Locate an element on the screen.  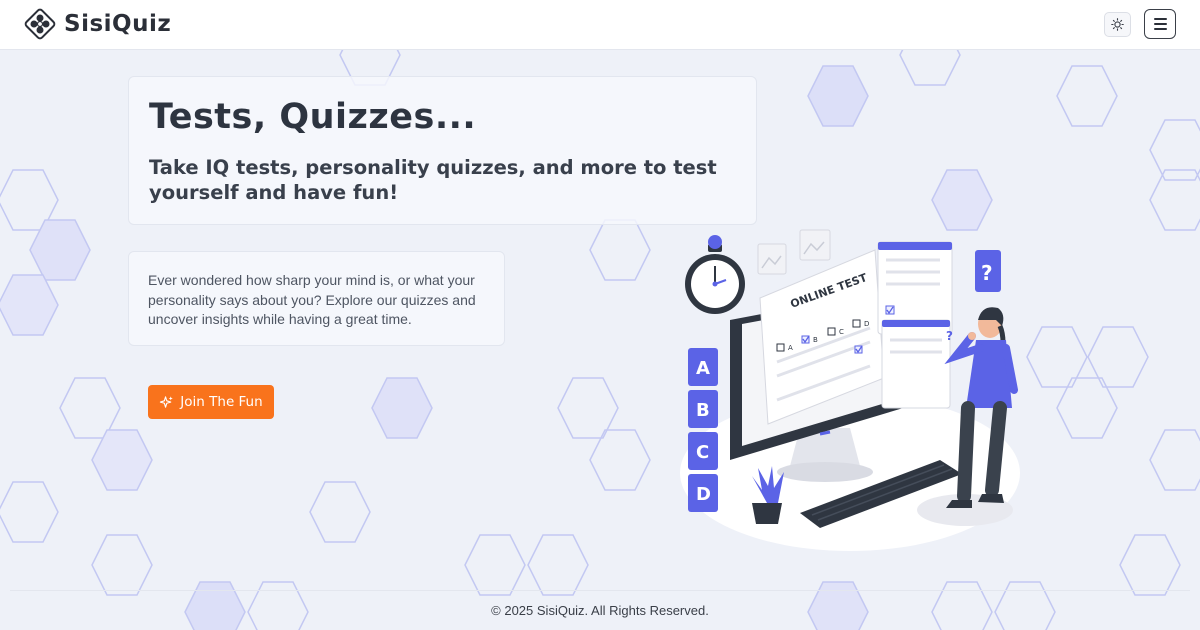
navbar: SisiQuiz is located at coordinates (600, 25).